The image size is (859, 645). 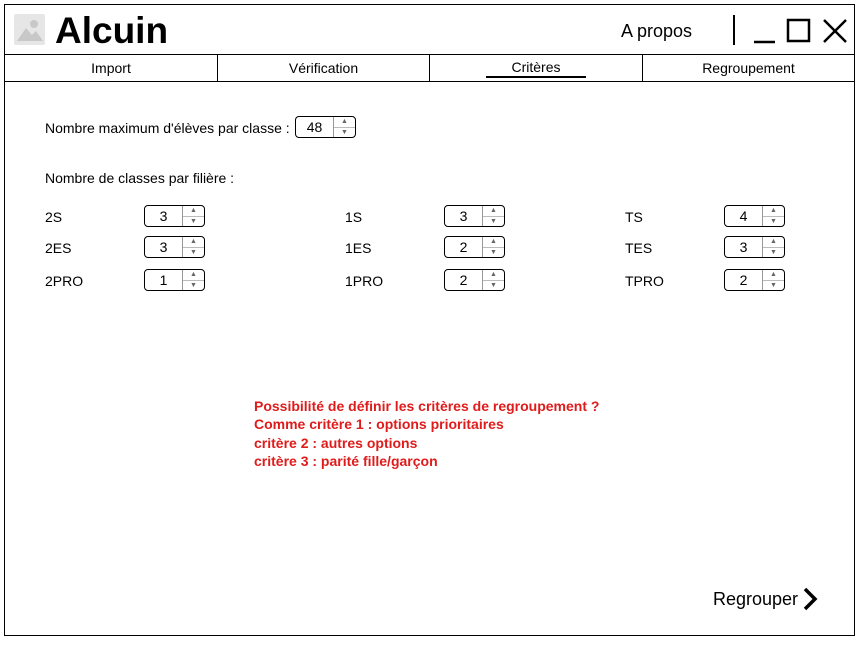 What do you see at coordinates (314, 127) in the screenshot?
I see `stepper-value: 48` at bounding box center [314, 127].